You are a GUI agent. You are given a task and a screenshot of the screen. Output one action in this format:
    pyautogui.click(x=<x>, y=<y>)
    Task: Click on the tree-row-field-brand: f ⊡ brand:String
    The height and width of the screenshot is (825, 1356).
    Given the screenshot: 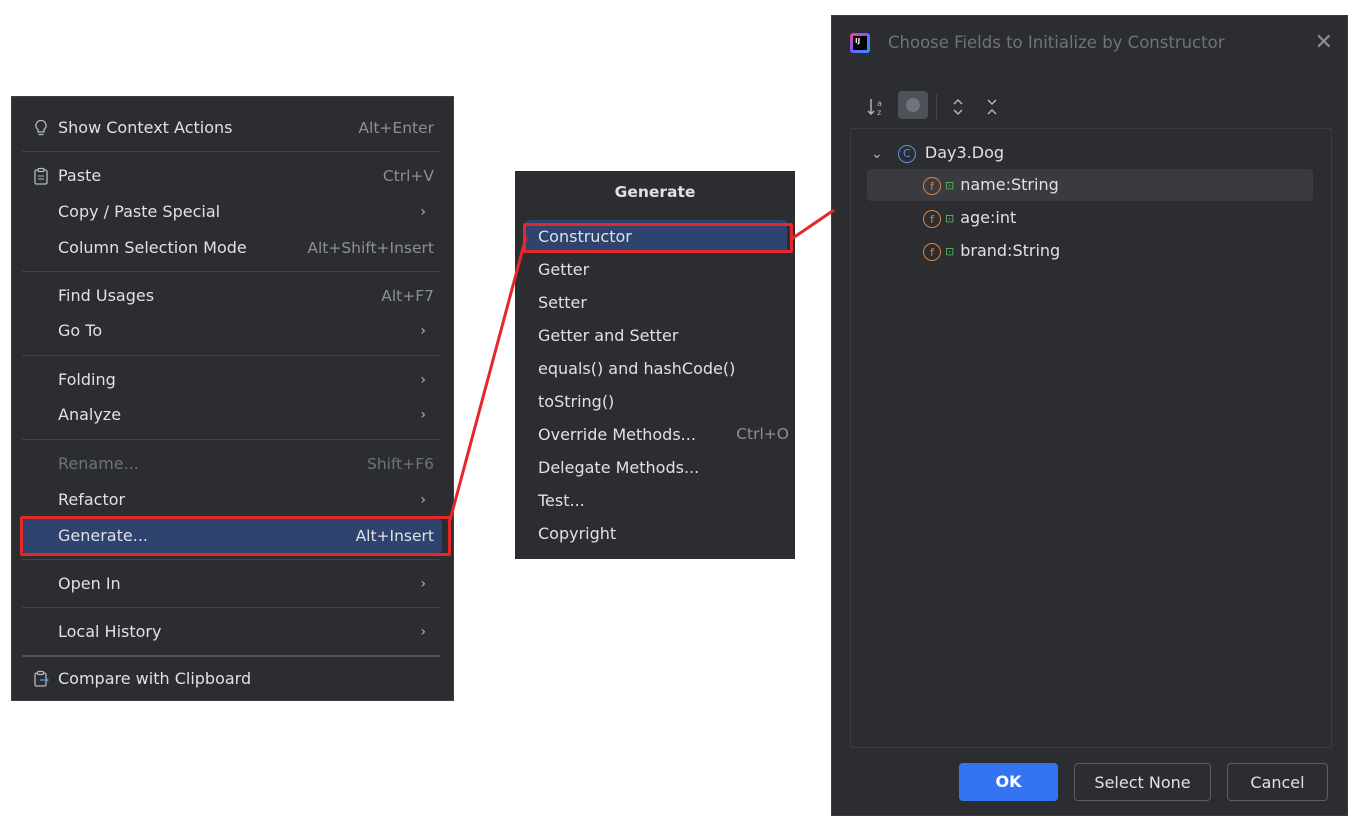 What is the action you would take?
    pyautogui.click(x=1090, y=251)
    